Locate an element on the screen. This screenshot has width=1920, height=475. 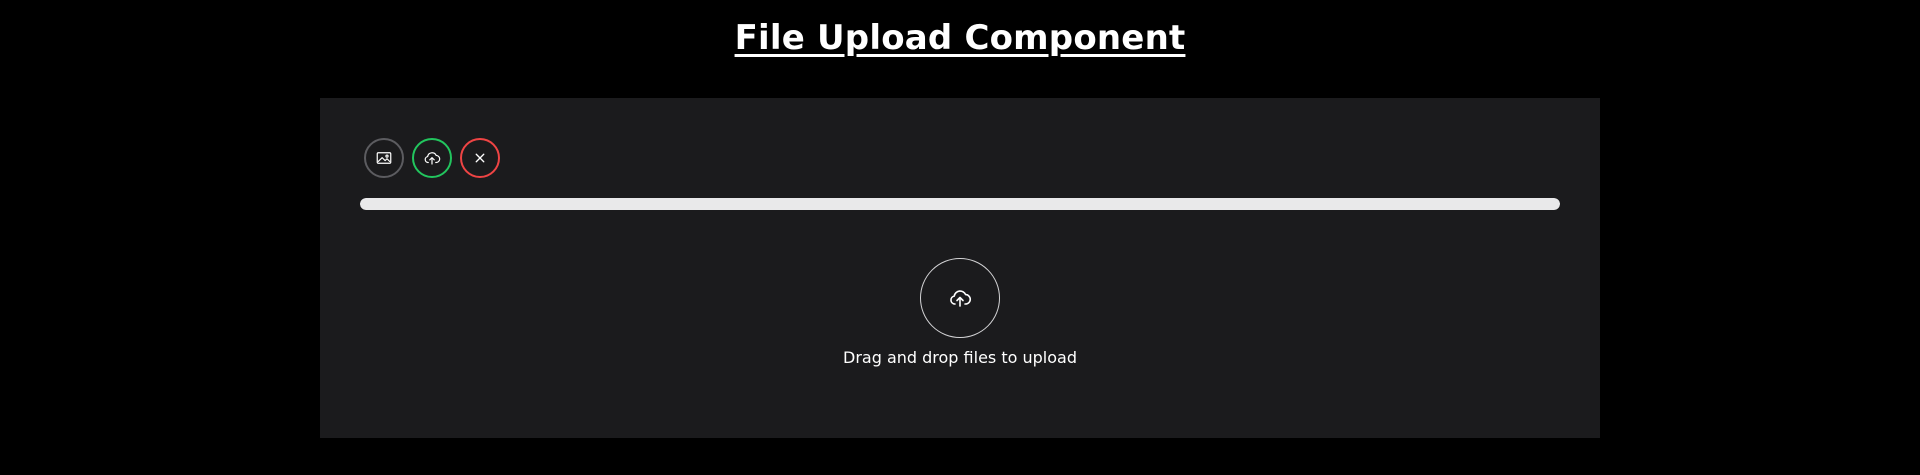
dropzone-message: Drag and drop files to upload is located at coordinates (960, 357).